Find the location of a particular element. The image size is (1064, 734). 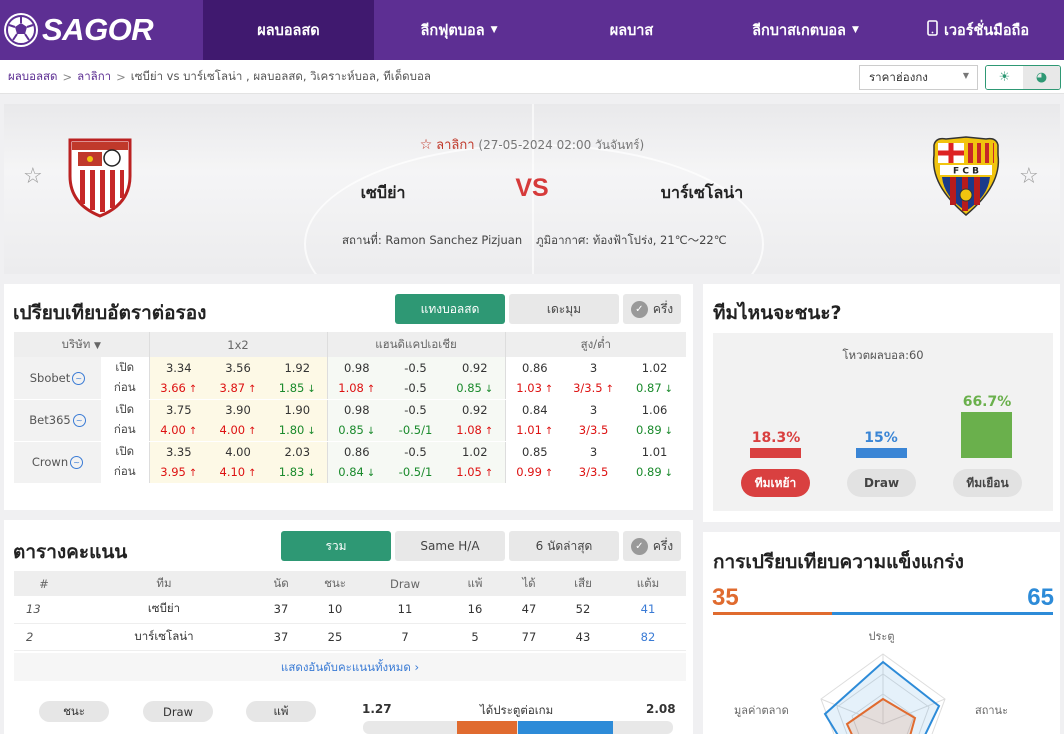

tab-same-ha: Same H/A is located at coordinates (450, 546).